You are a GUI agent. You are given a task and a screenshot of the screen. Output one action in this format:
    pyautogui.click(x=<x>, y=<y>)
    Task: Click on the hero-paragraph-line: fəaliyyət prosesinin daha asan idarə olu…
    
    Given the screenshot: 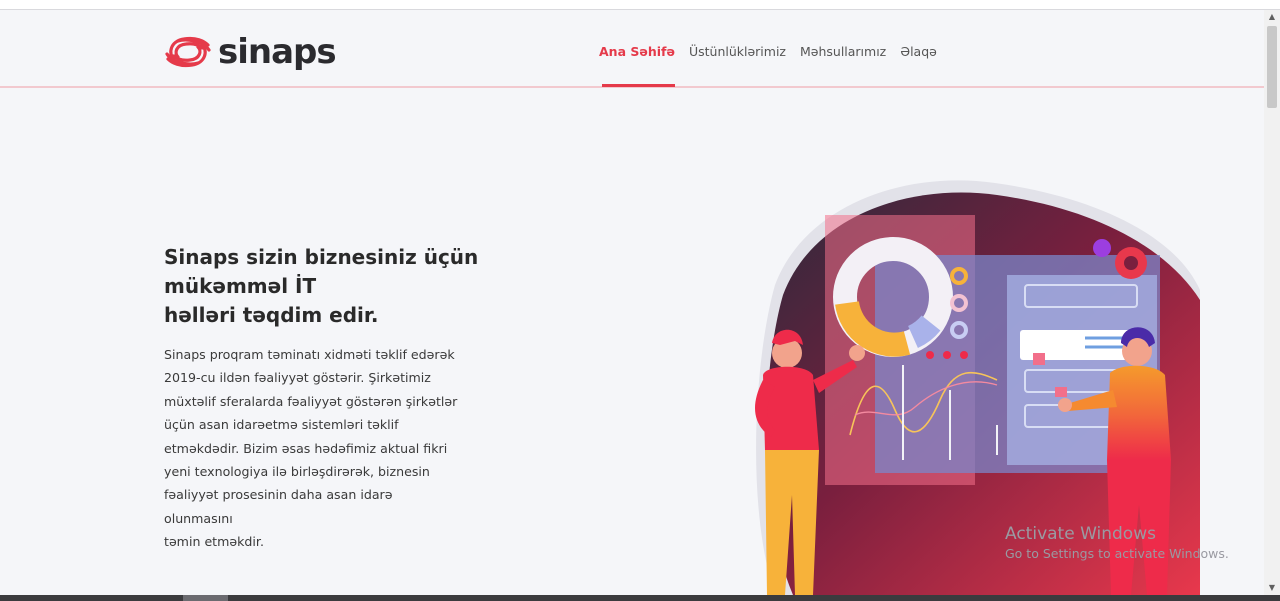 What is the action you would take?
    pyautogui.click(x=278, y=506)
    